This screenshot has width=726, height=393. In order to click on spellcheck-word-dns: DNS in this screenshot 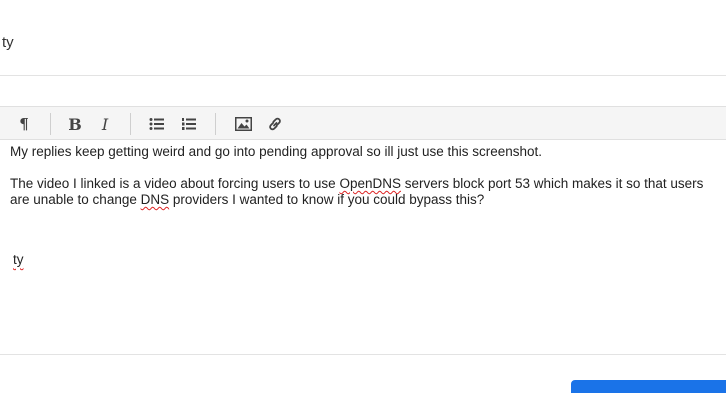, I will do `click(155, 199)`.